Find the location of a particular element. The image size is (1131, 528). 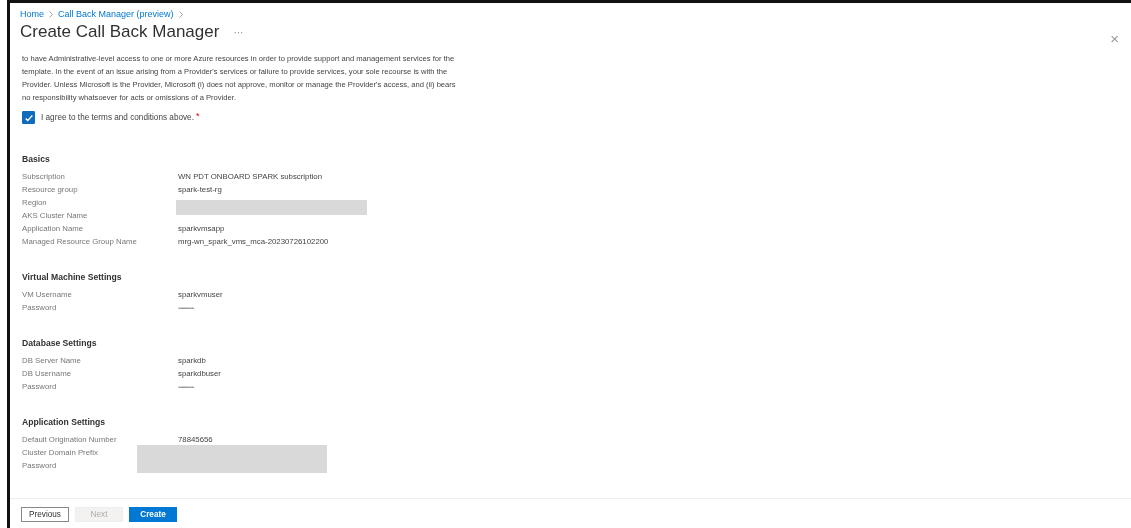

section-heading: Basics is located at coordinates (36, 159).